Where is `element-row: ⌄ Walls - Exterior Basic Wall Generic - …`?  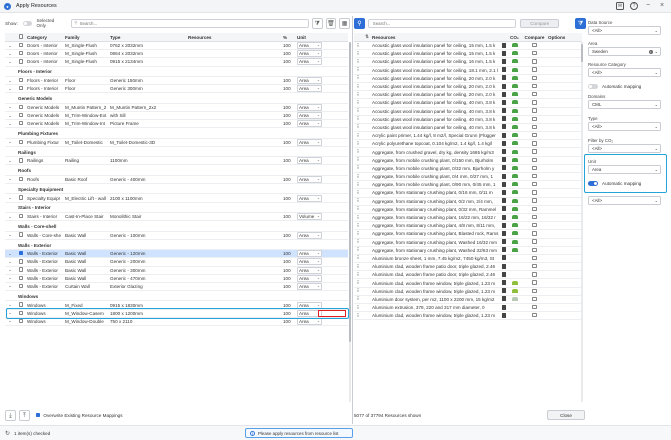
element-row: ⌄ Walls - Exterior Basic Wall Generic - … is located at coordinates (176, 270).